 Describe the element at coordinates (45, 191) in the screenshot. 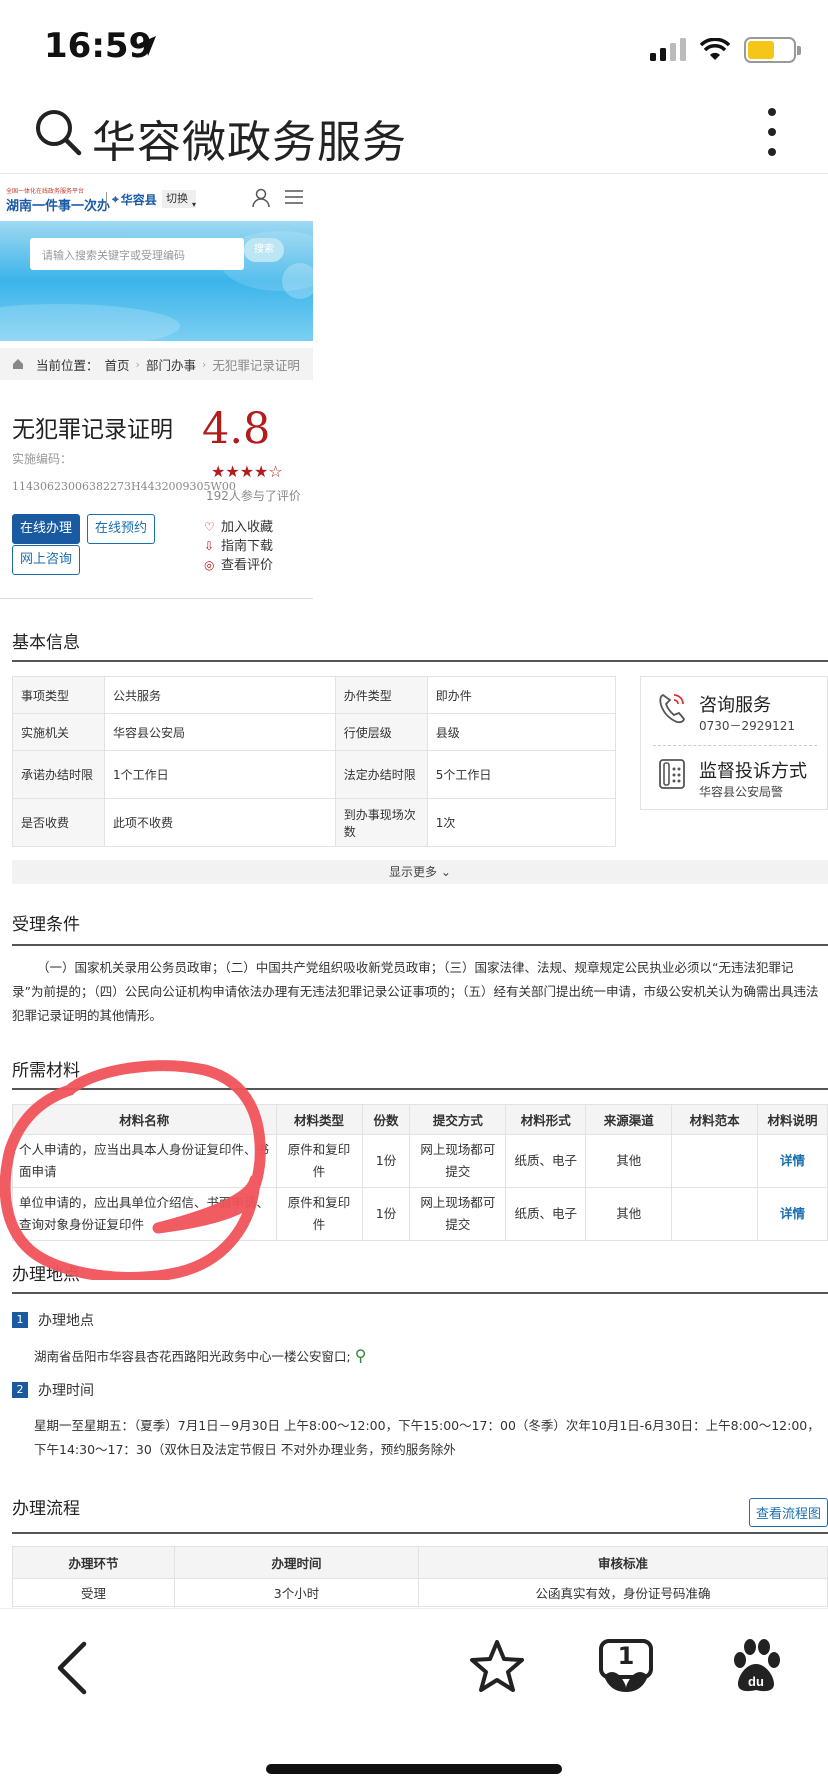

I see `logo-subtitle: 全国一体化在线政务服务平台` at that location.